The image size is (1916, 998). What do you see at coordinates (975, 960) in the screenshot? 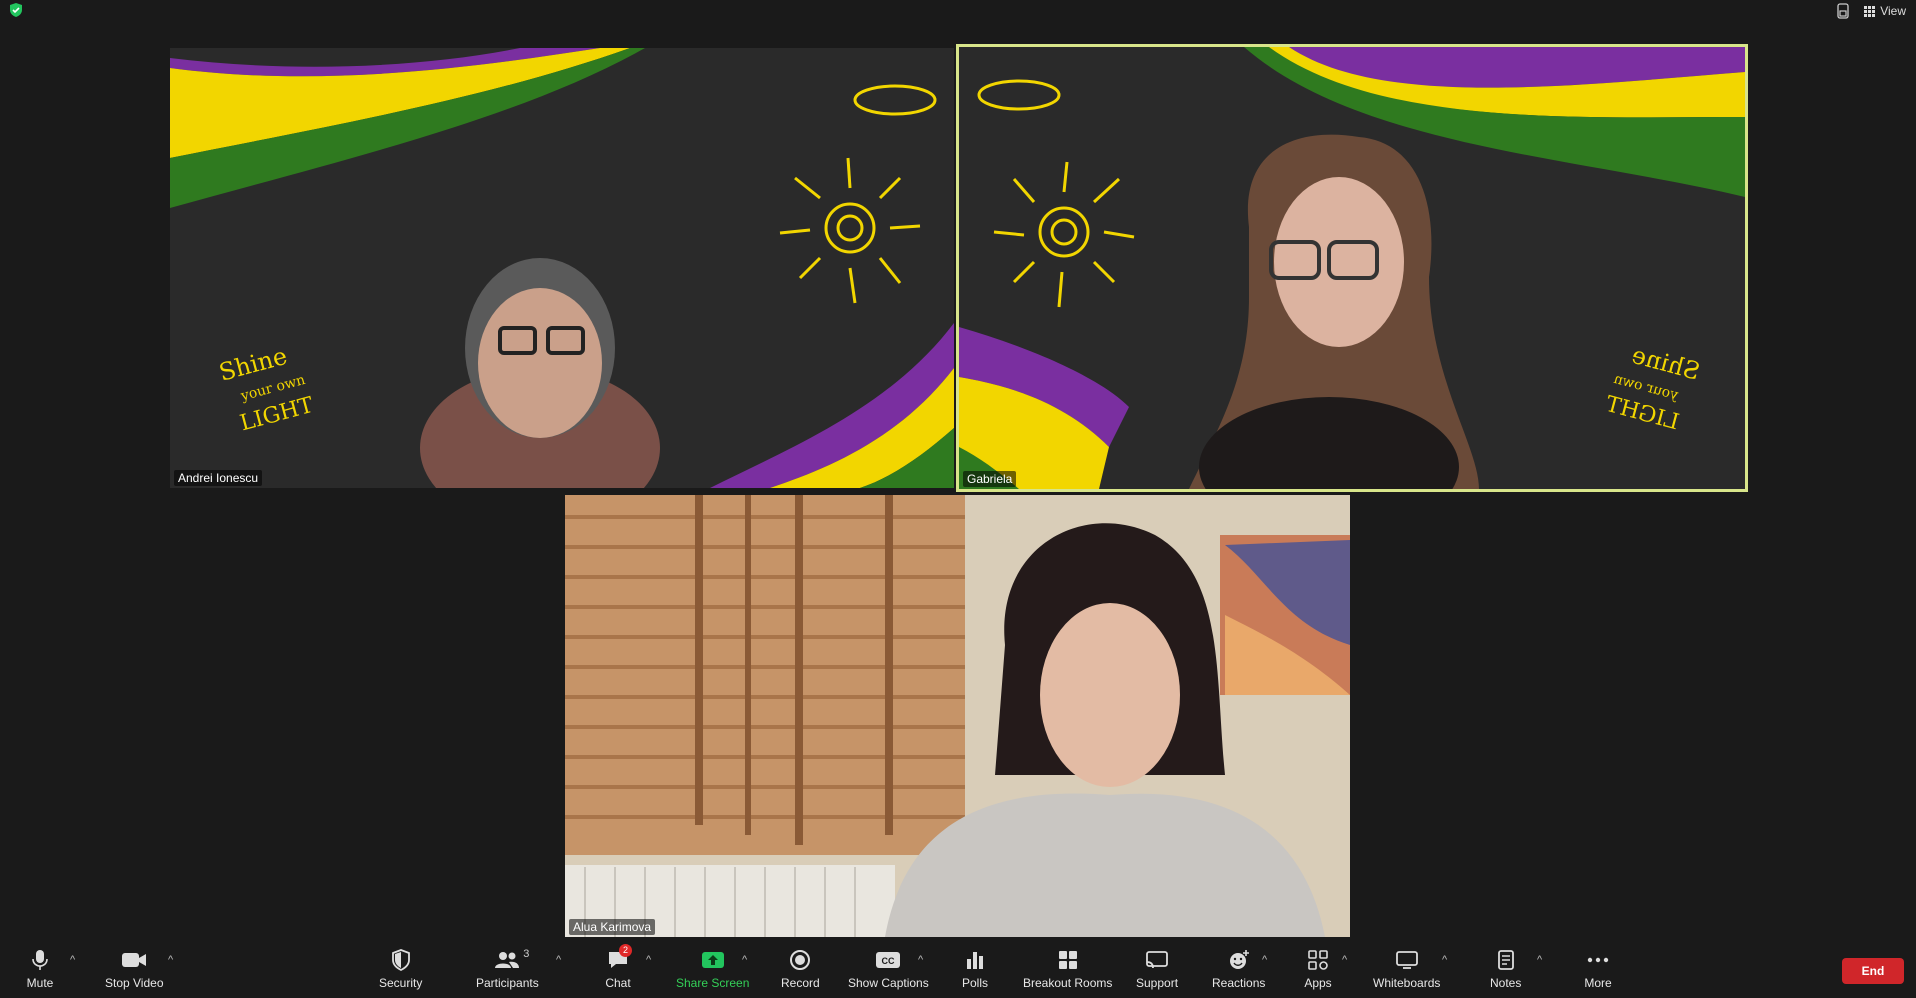
I see `bar-chart-icon` at bounding box center [975, 960].